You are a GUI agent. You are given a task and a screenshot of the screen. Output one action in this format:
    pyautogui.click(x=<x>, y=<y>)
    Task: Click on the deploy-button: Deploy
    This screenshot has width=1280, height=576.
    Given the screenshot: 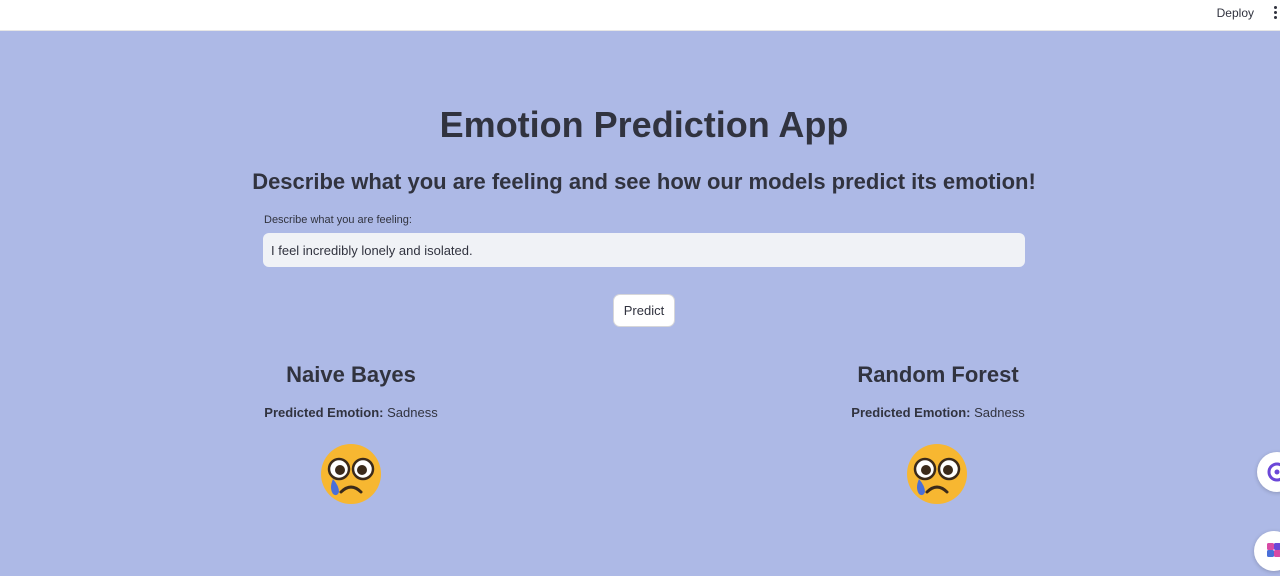 What is the action you would take?
    pyautogui.click(x=1235, y=13)
    